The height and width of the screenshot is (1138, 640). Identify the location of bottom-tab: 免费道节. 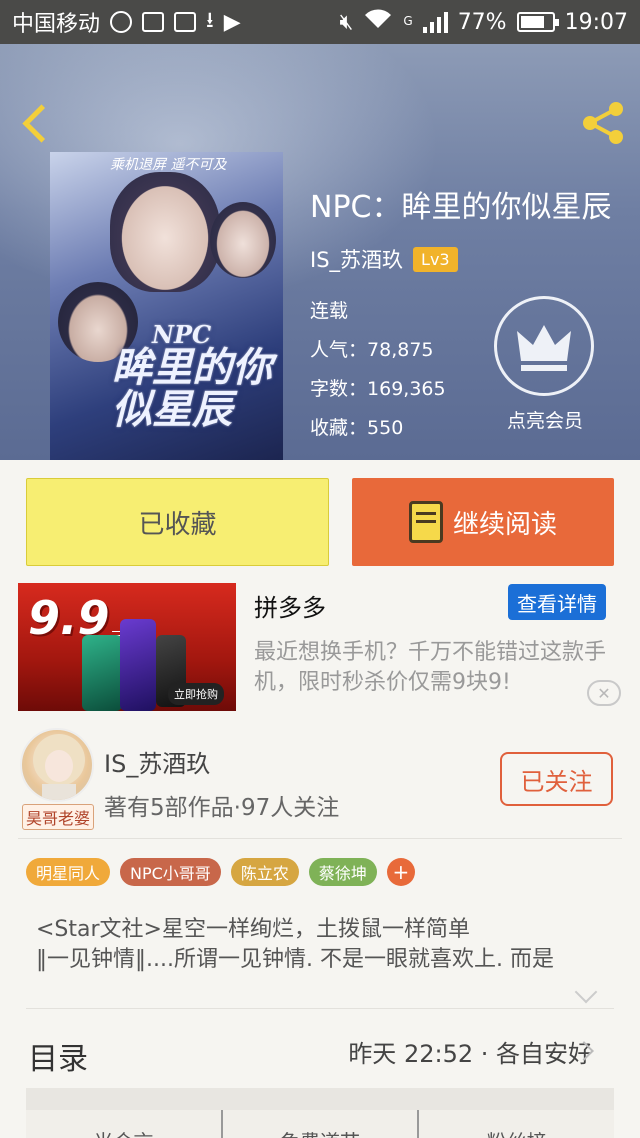
(321, 1124).